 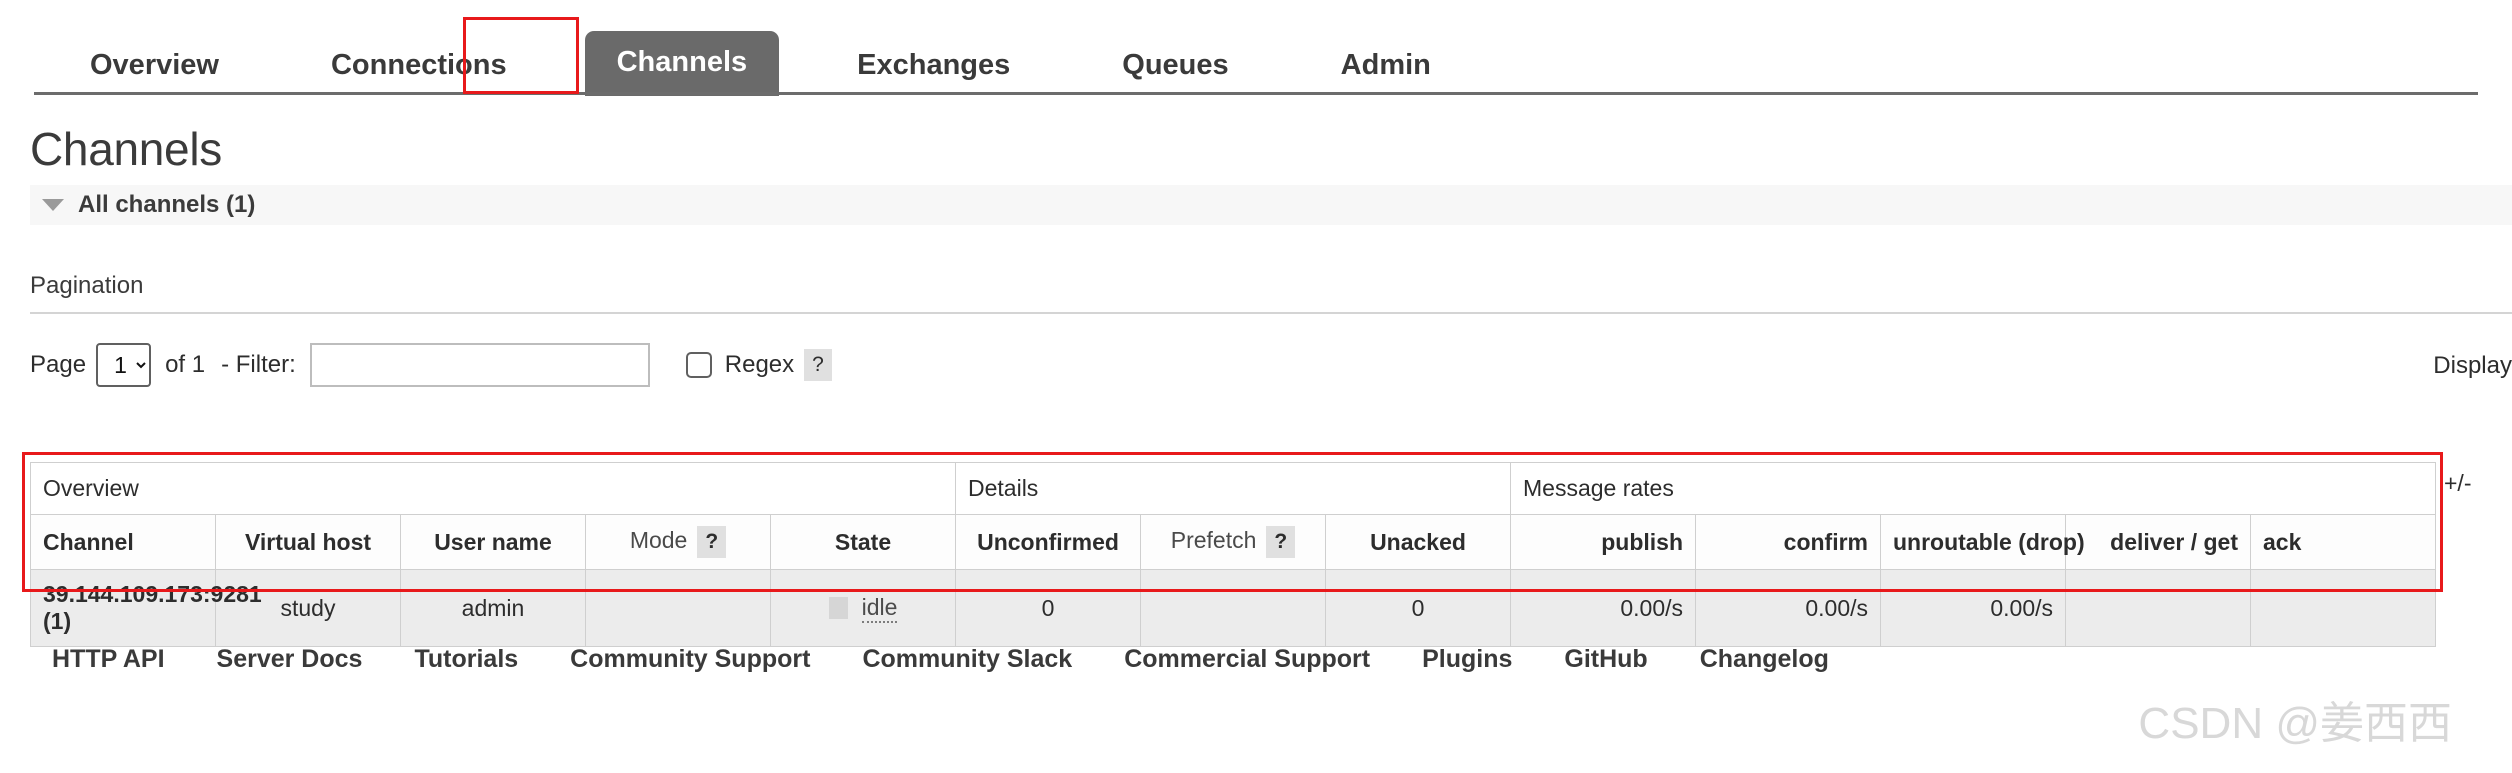 What do you see at coordinates (146, 608) in the screenshot?
I see `cell-channel-link: 39.144.109.173:9281 (1)` at bounding box center [146, 608].